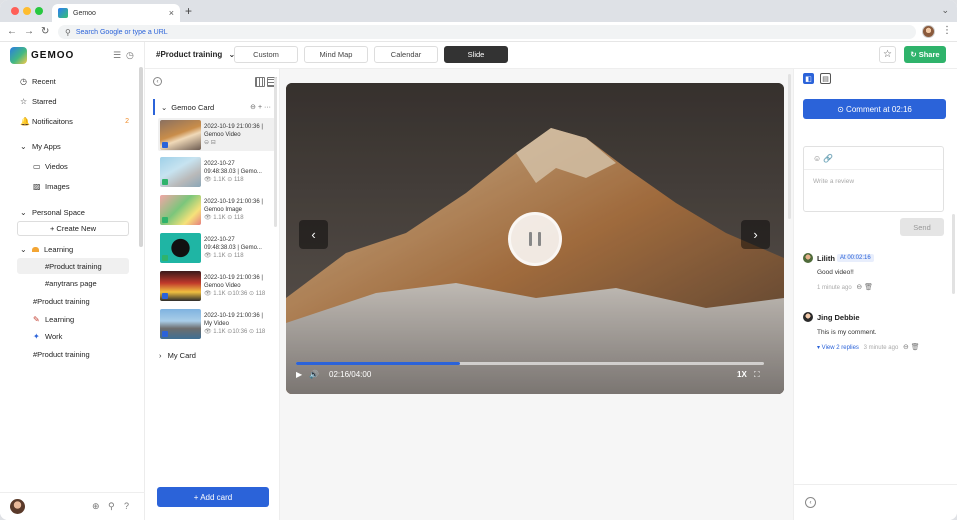  I want to click on sidebar-item-product-training-2: #Product training, so click(72, 354).